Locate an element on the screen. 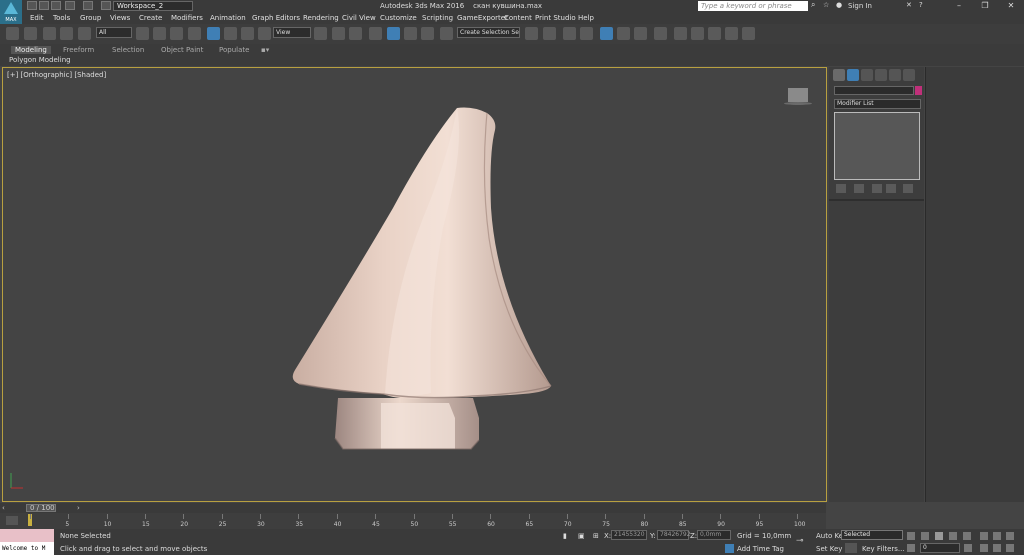  make-unique-icon is located at coordinates (877, 188).